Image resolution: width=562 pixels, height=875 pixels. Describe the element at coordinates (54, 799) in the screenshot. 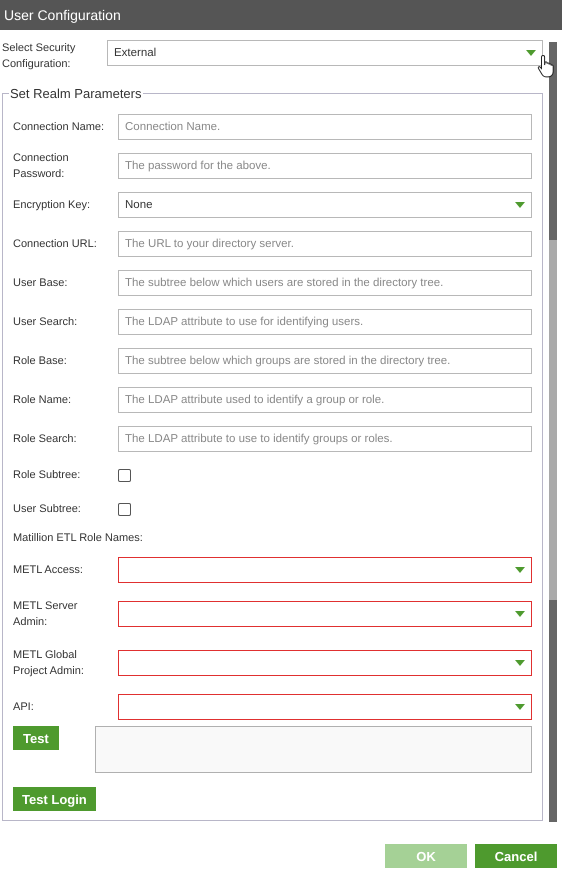

I see `test-login-button: Test Login` at that location.